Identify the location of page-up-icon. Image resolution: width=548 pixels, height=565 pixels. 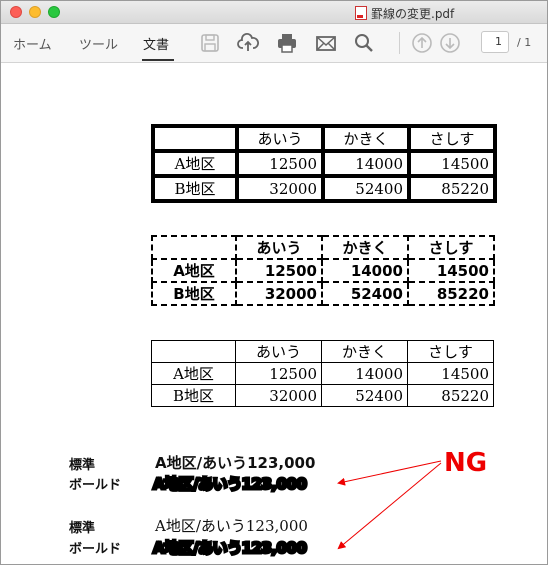
(422, 43).